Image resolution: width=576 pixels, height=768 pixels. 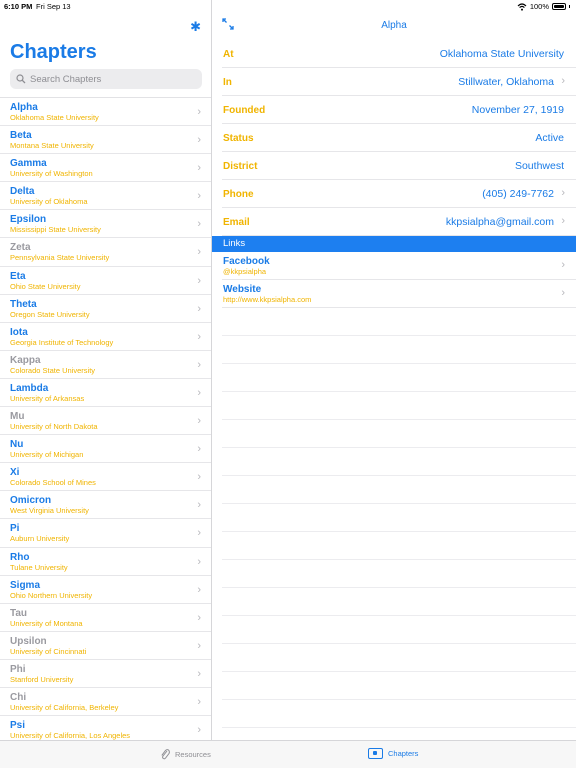 I want to click on field-row-at: At Oklahoma State University, so click(x=399, y=54).